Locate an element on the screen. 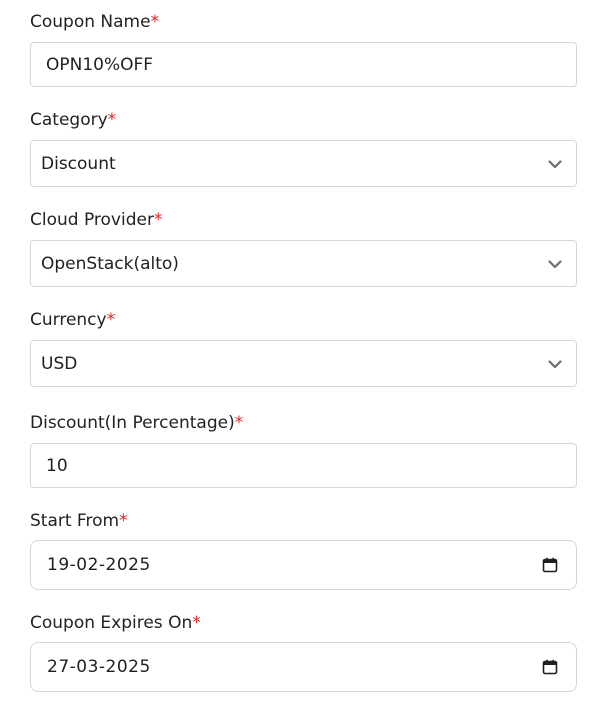 This screenshot has height=711, width=609. coupon-name-input: OPN10%OFF is located at coordinates (303, 64).